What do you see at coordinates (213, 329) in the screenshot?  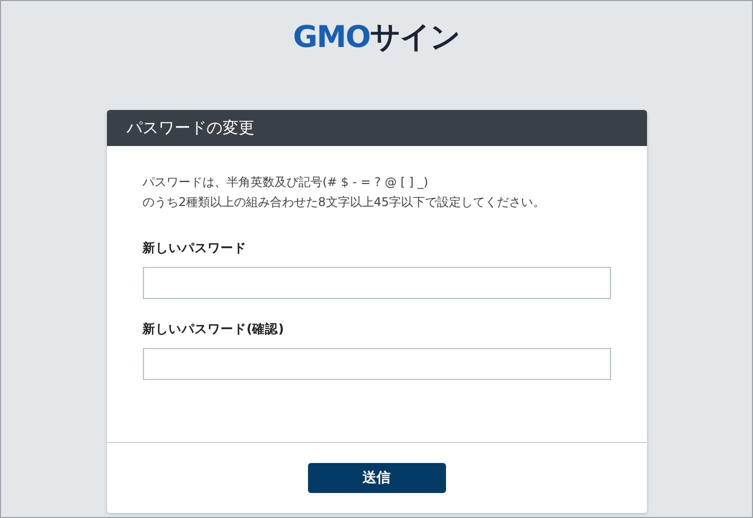 I see `field-label: 新しいパスワード(確認)` at bounding box center [213, 329].